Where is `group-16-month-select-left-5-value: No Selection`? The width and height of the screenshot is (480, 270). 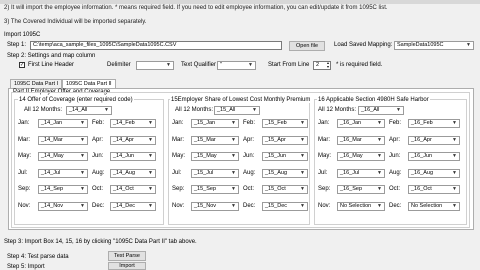 group-16-month-select-left-5-value: No Selection is located at coordinates (356, 206).